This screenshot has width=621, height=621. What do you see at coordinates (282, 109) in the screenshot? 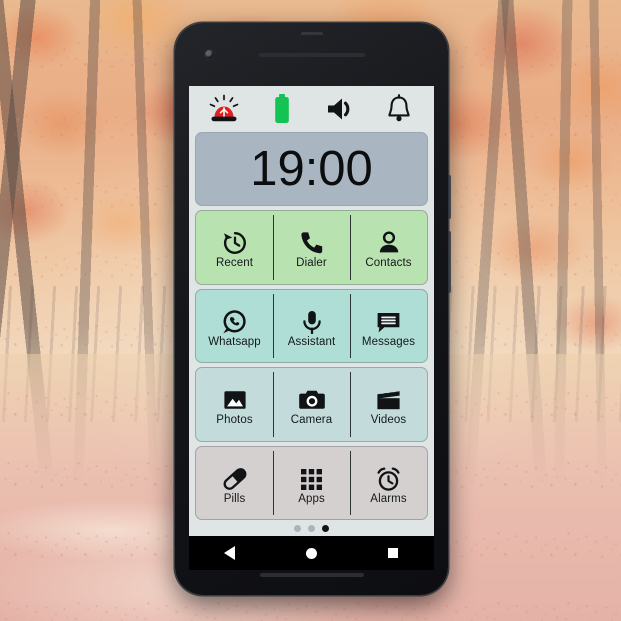
I see `battery-icon` at bounding box center [282, 109].